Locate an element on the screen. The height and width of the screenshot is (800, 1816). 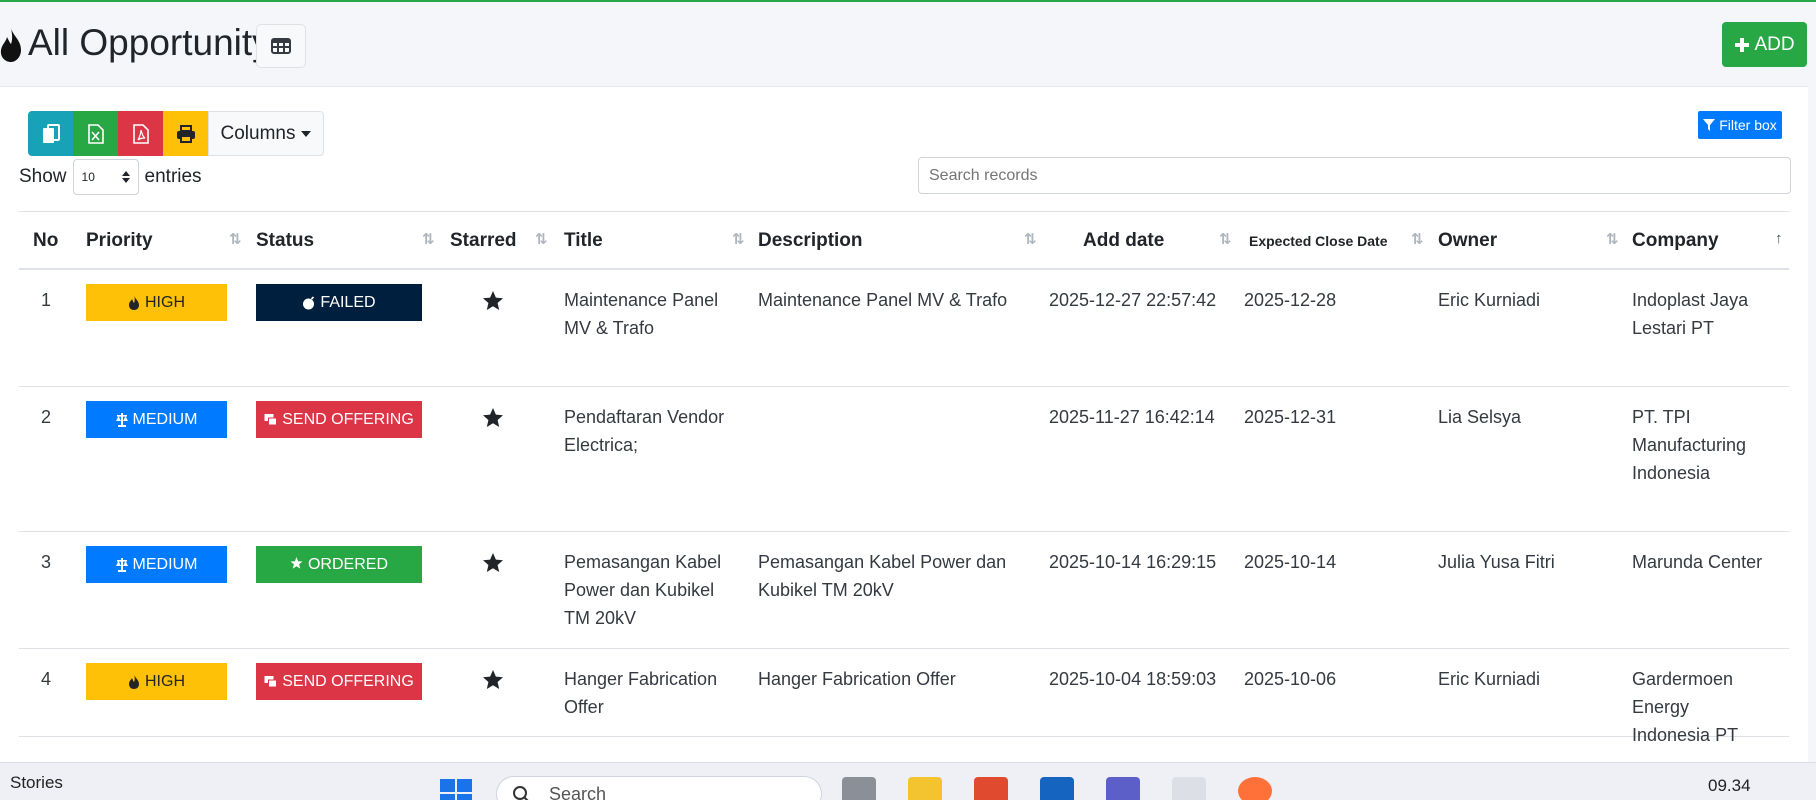
add-button: ADD is located at coordinates (1764, 44).